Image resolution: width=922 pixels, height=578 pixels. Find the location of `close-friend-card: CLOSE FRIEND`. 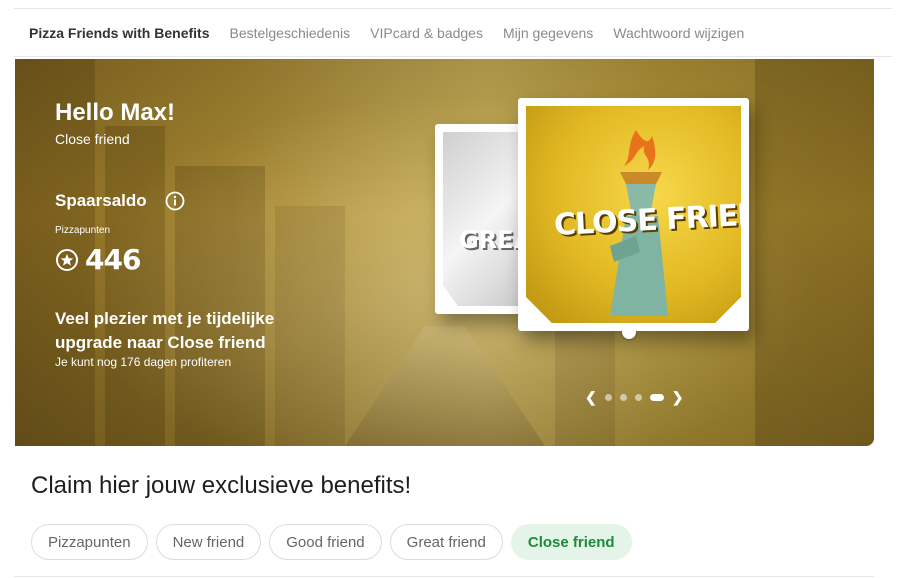

close-friend-card: CLOSE FRIEND is located at coordinates (633, 218).